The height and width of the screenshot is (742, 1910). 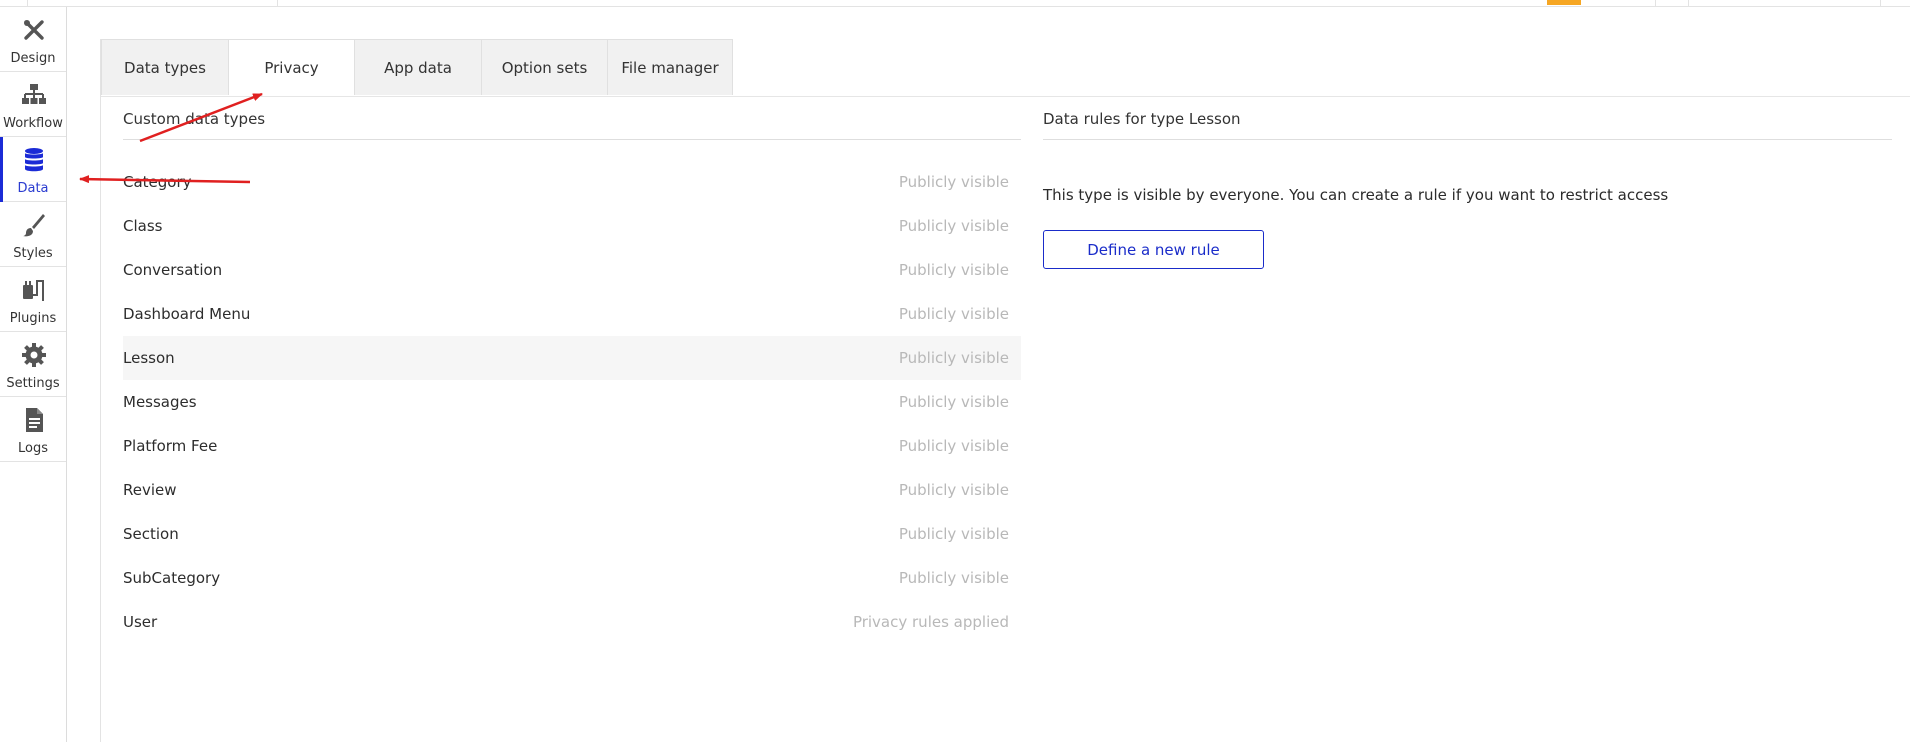 What do you see at coordinates (143, 226) in the screenshot?
I see `data-type-name: Class` at bounding box center [143, 226].